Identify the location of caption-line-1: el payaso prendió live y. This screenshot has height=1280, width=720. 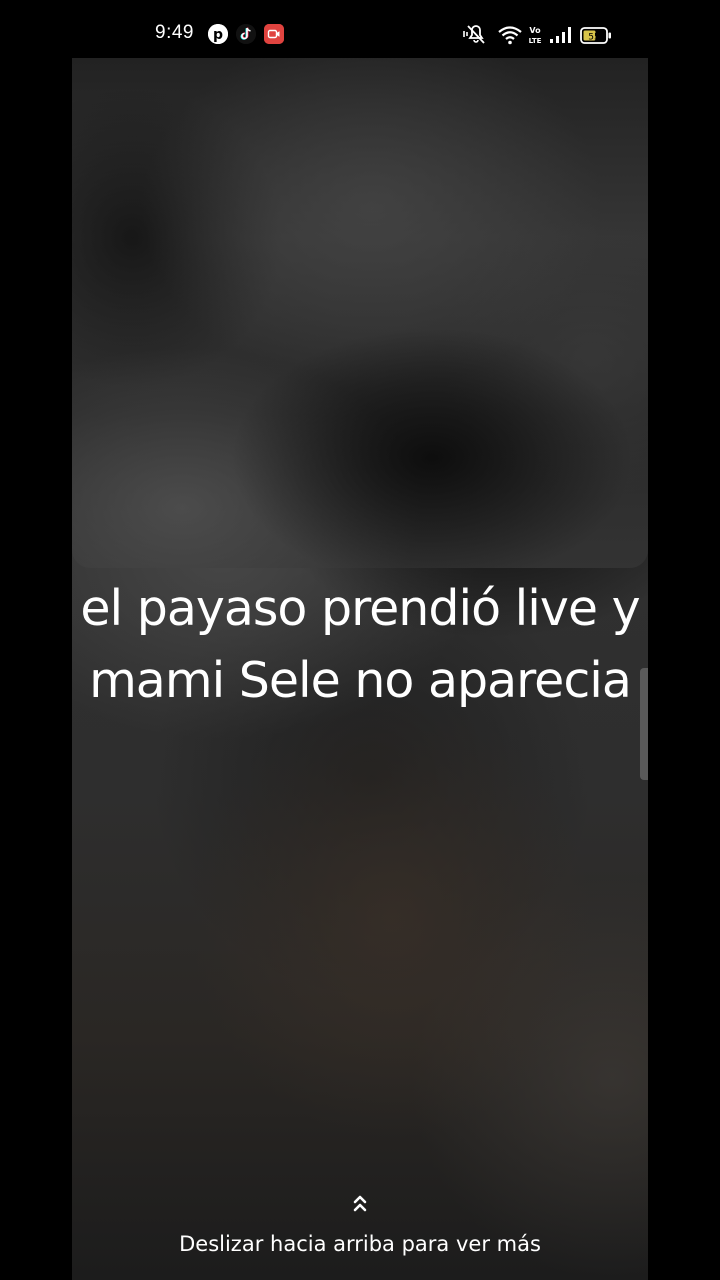
(360, 608).